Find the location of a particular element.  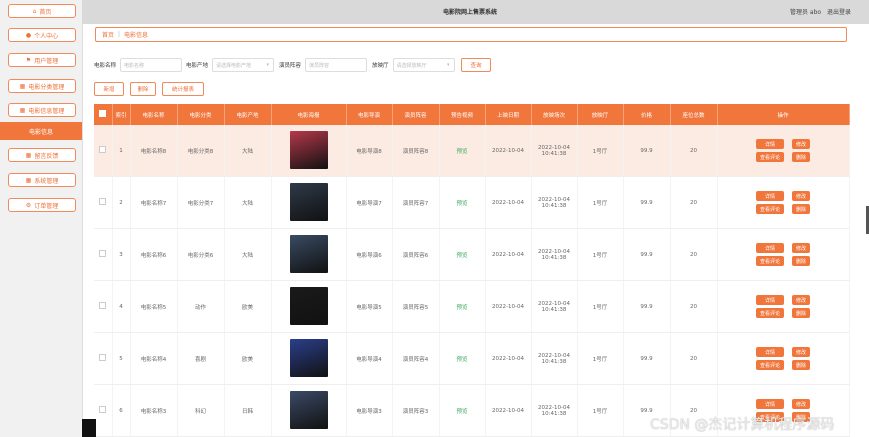

cell-session: 2022-10-04 10:41:38 is located at coordinates (554, 358).